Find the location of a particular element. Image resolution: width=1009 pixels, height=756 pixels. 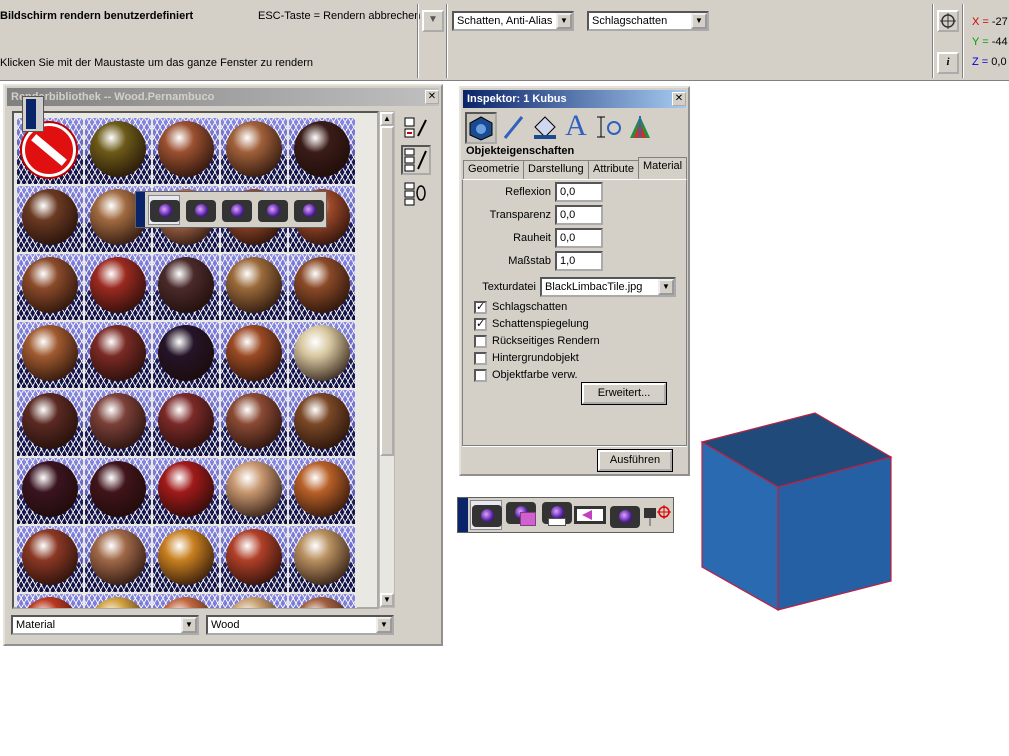

scroll-thumb is located at coordinates (387, 291).